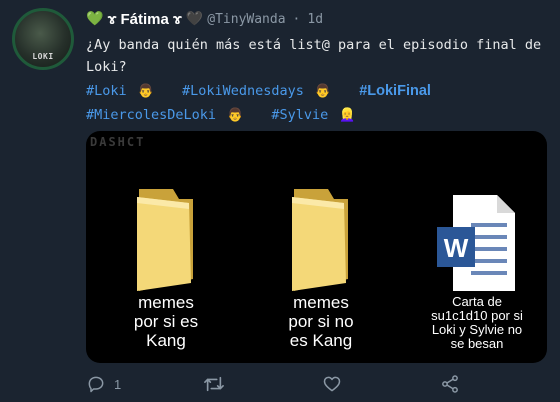 This screenshot has height=402, width=560. Describe the element at coordinates (43, 39) in the screenshot. I see `avatar: LOKI` at that location.